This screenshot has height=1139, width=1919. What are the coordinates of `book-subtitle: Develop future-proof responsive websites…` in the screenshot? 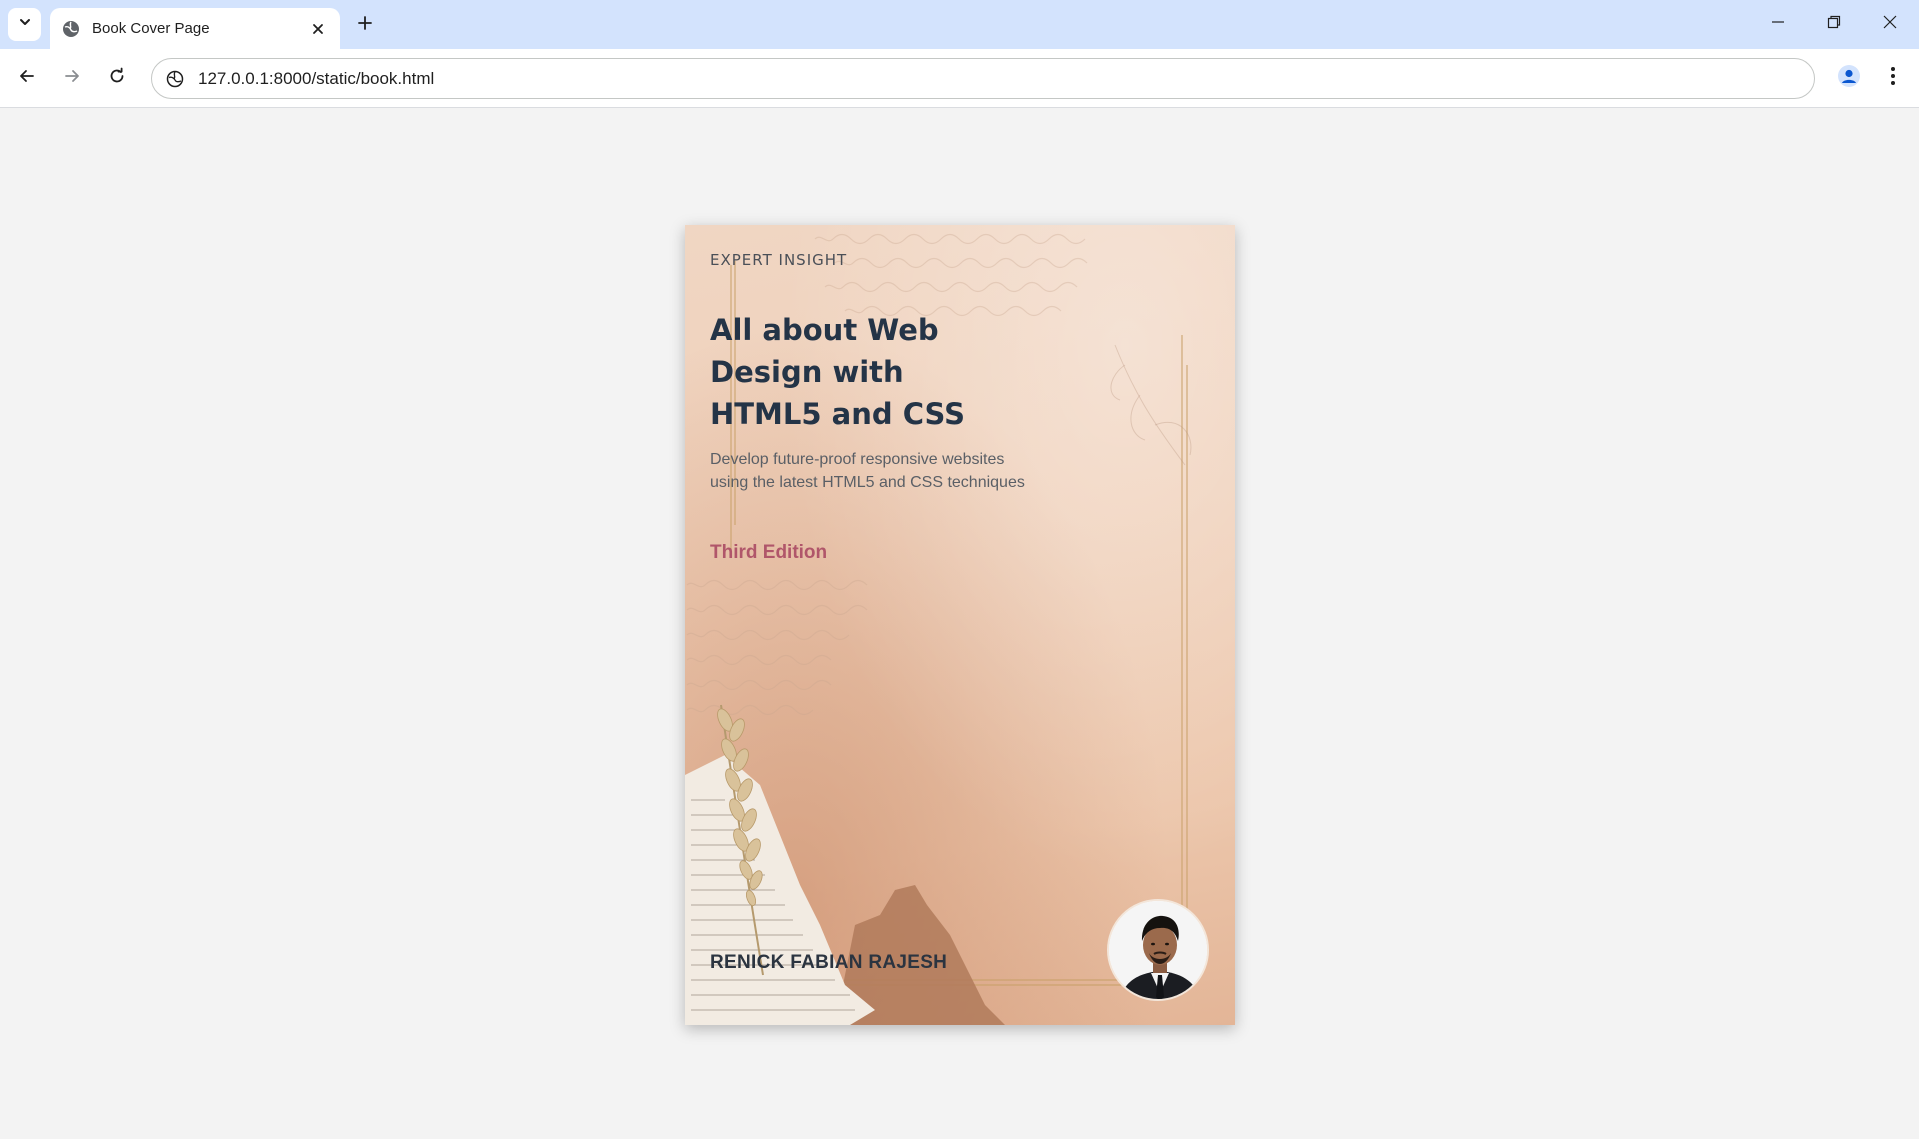 It's located at (890, 471).